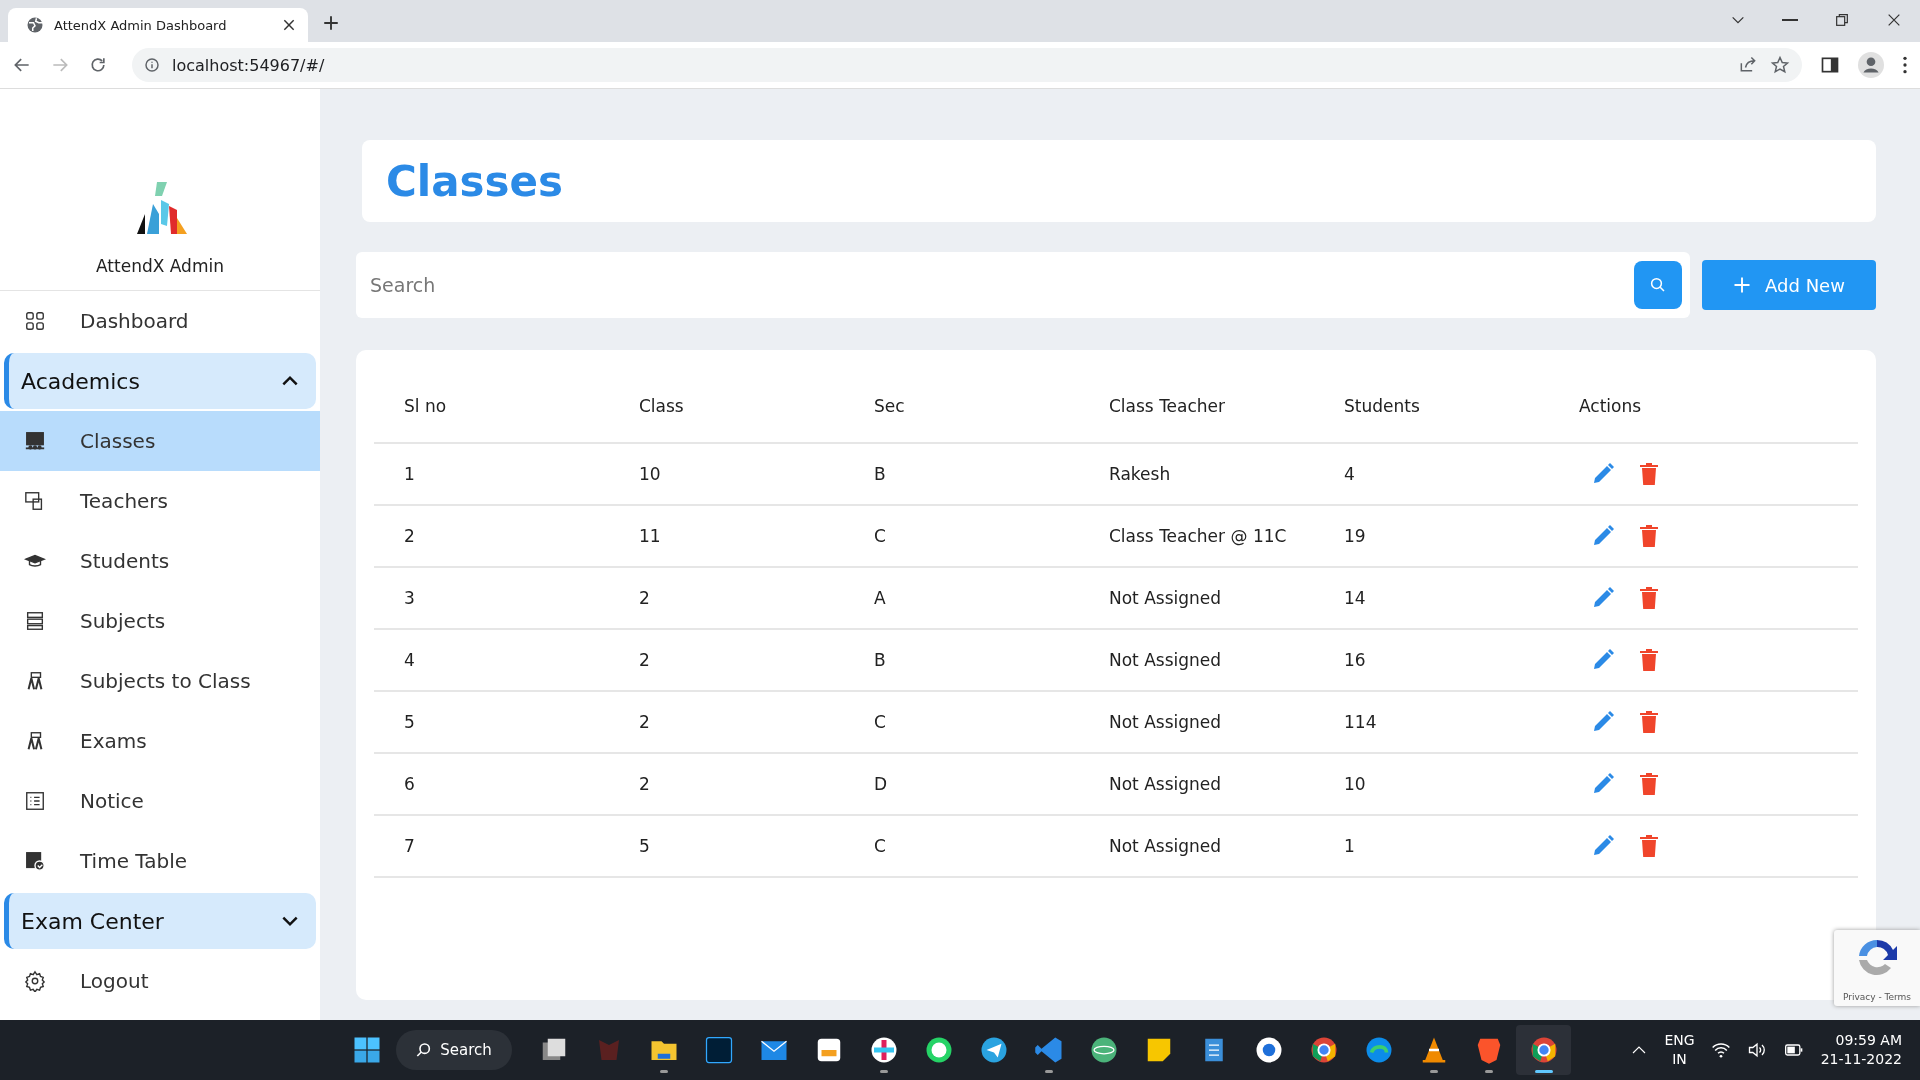 The height and width of the screenshot is (1080, 1920). Describe the element at coordinates (35, 321) in the screenshot. I see `dashboard-icon` at that location.